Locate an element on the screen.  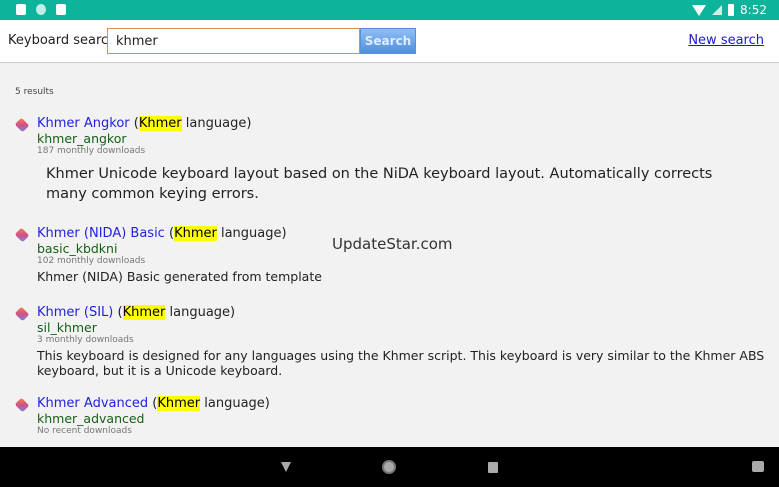
home-icon is located at coordinates (389, 467).